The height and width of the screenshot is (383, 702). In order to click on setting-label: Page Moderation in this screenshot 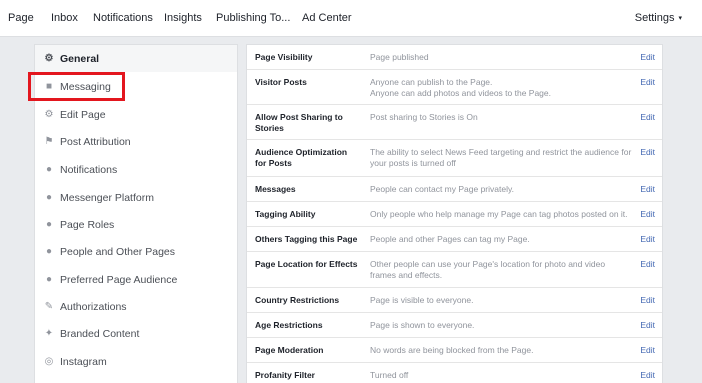, I will do `click(289, 350)`.